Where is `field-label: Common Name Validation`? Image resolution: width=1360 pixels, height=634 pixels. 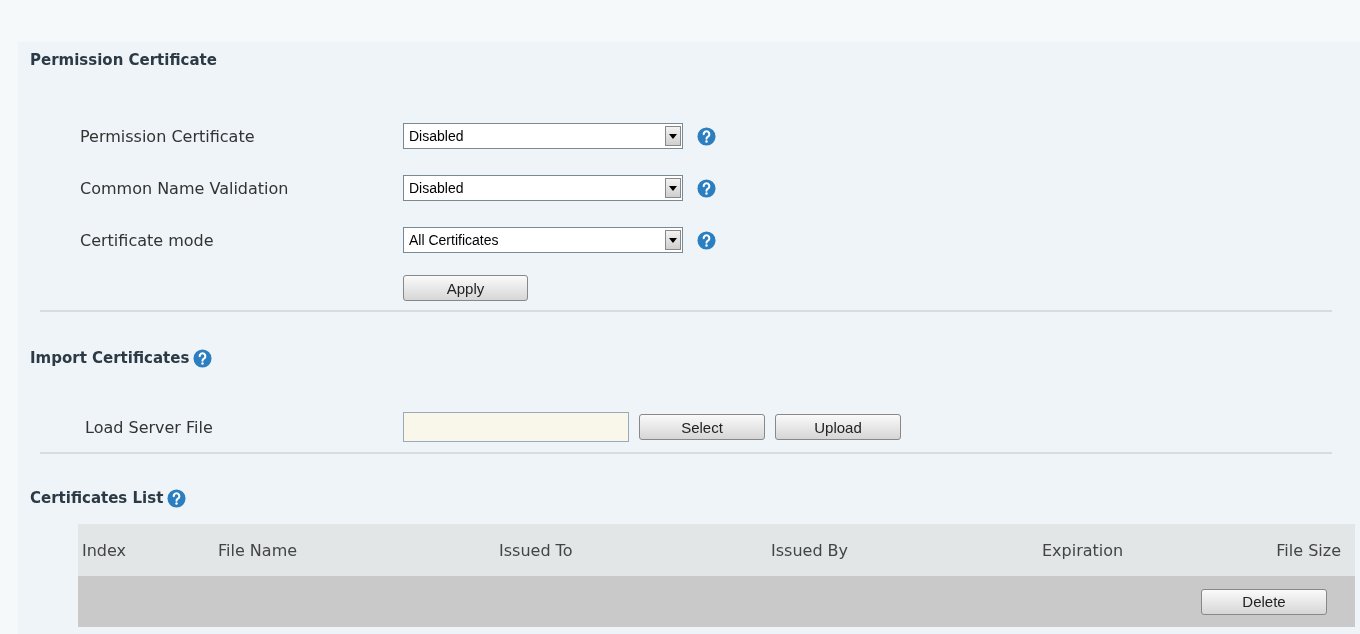
field-label: Common Name Validation is located at coordinates (184, 188).